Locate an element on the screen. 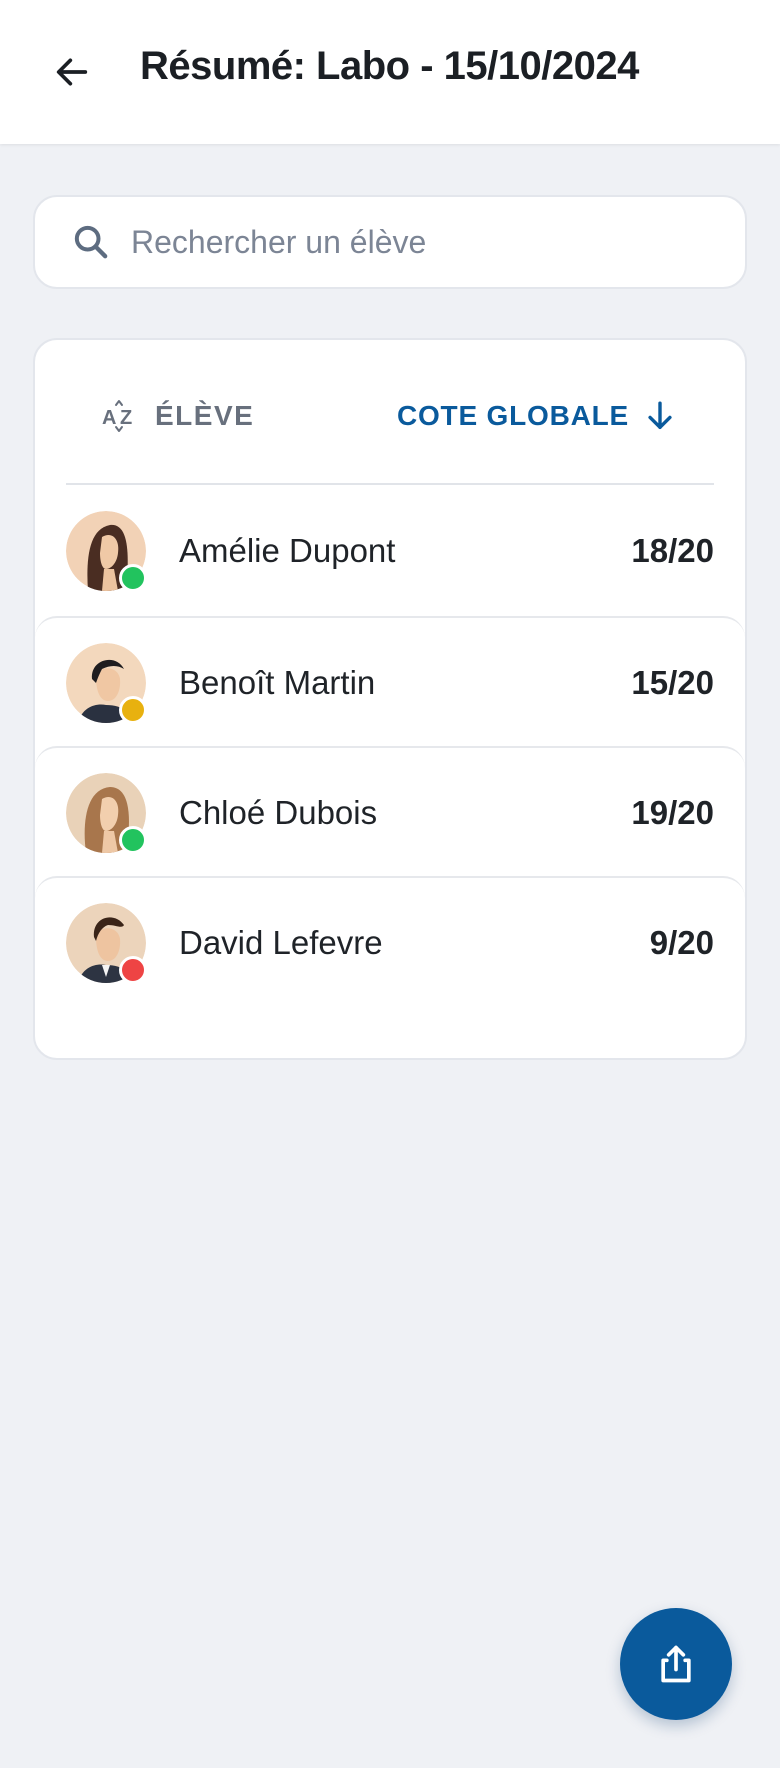 The image size is (780, 1768). search-input is located at coordinates (421, 242).